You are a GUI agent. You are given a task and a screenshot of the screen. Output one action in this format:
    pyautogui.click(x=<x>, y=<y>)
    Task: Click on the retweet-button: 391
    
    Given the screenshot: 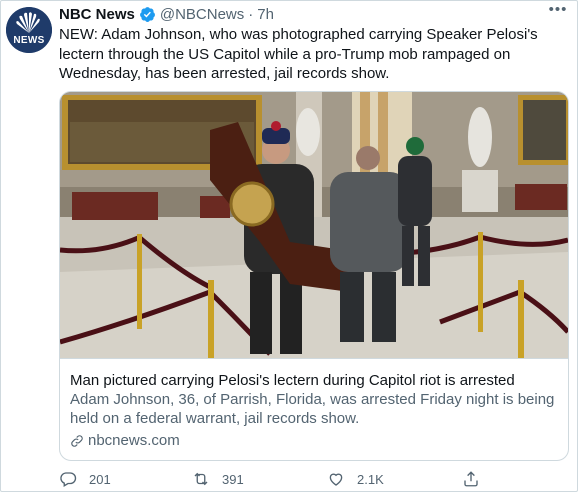 What is the action you would take?
    pyautogui.click(x=218, y=479)
    